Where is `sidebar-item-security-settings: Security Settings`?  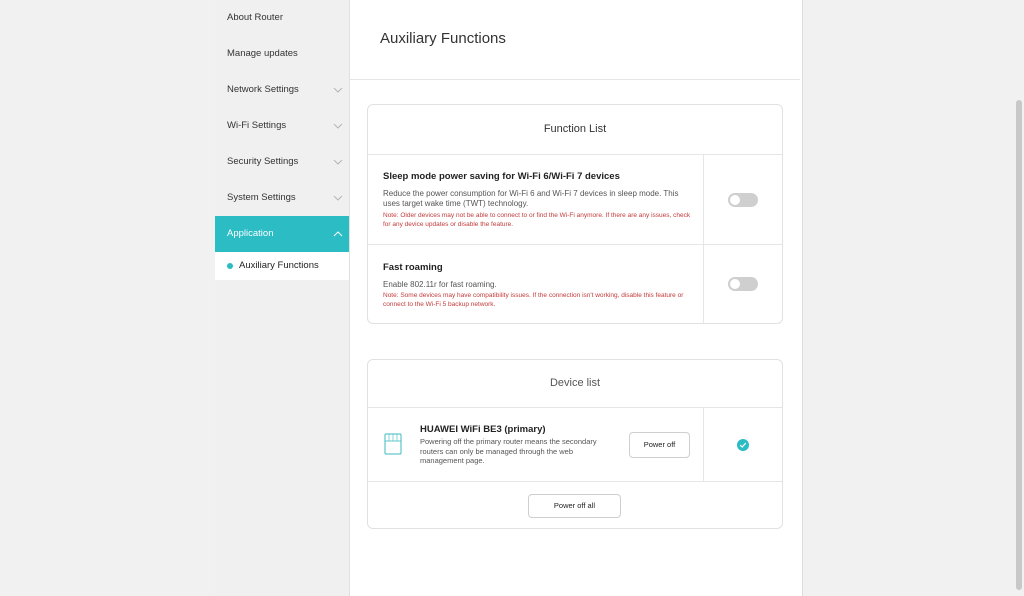
sidebar-item-security-settings: Security Settings is located at coordinates (282, 162).